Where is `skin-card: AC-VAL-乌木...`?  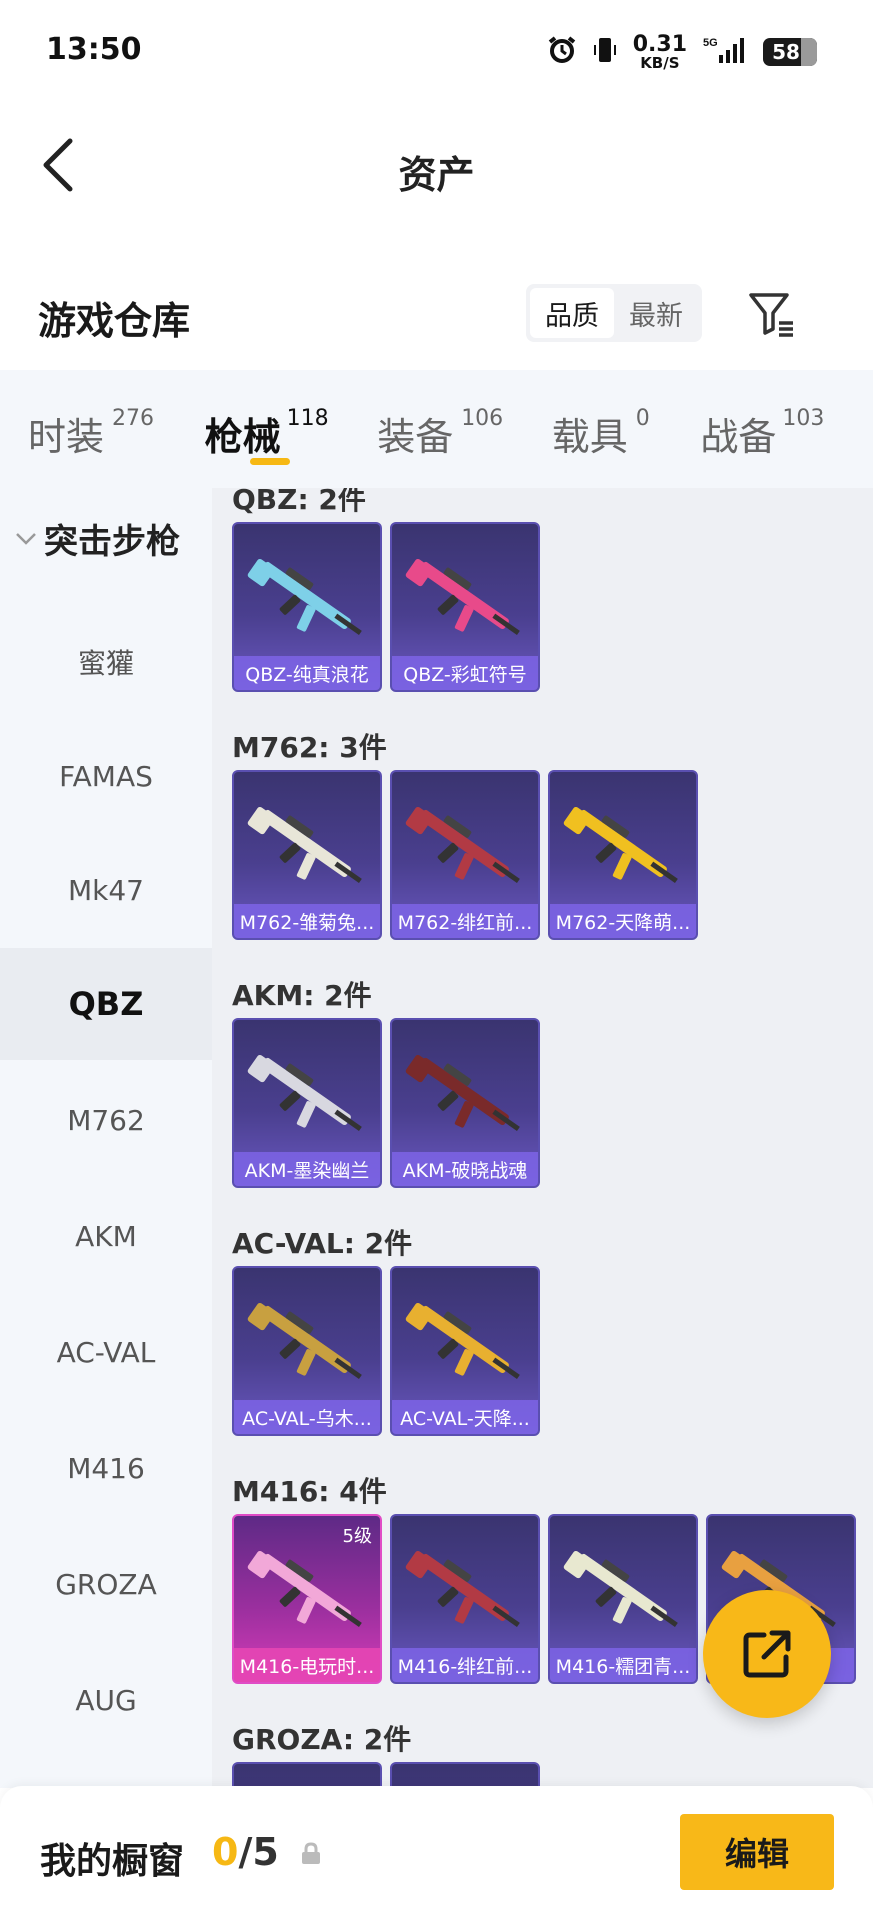 skin-card: AC-VAL-乌木... is located at coordinates (307, 1351).